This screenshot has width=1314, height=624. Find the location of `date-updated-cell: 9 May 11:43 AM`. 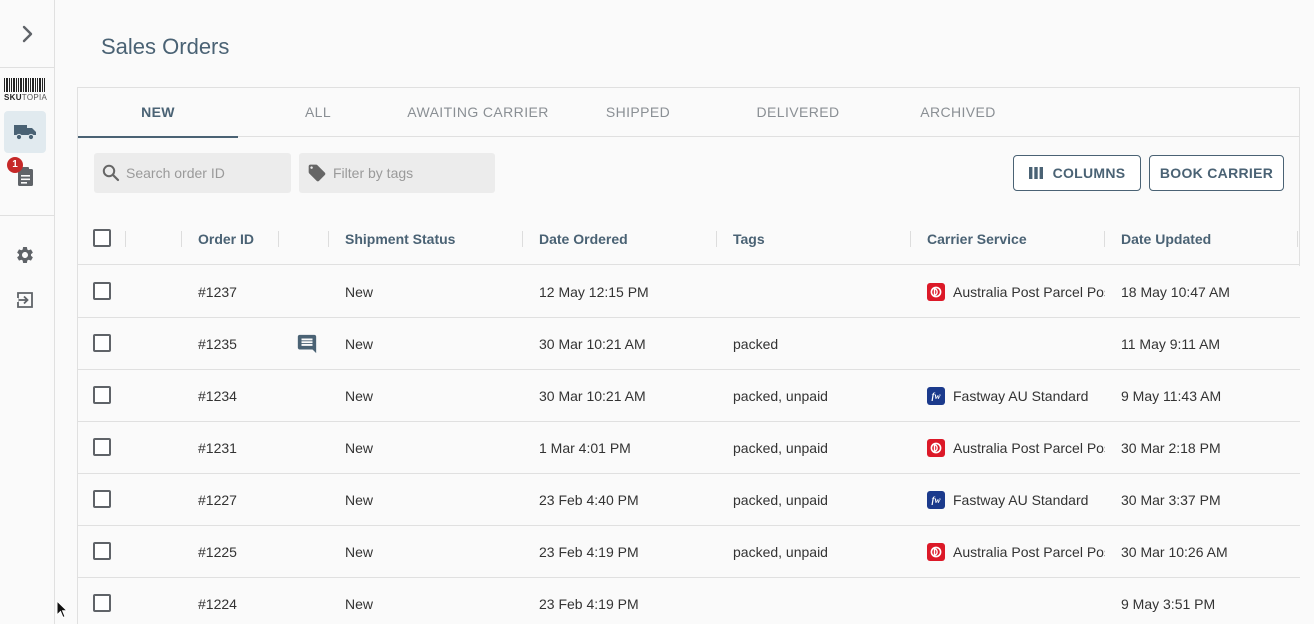

date-updated-cell: 9 May 11:43 AM is located at coordinates (1171, 396).